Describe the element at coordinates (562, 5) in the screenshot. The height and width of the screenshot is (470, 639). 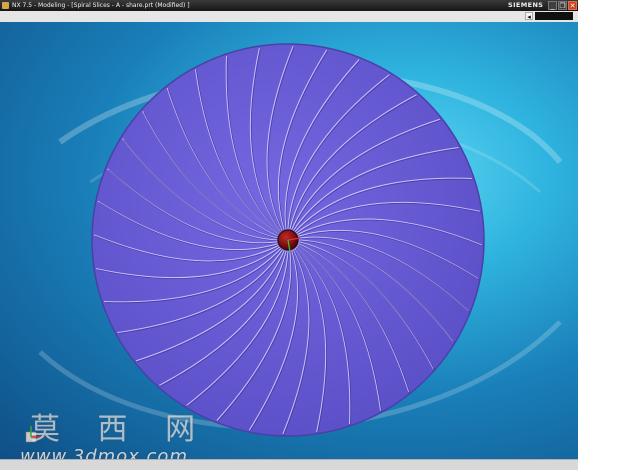
I see `restore-button: ❐` at that location.